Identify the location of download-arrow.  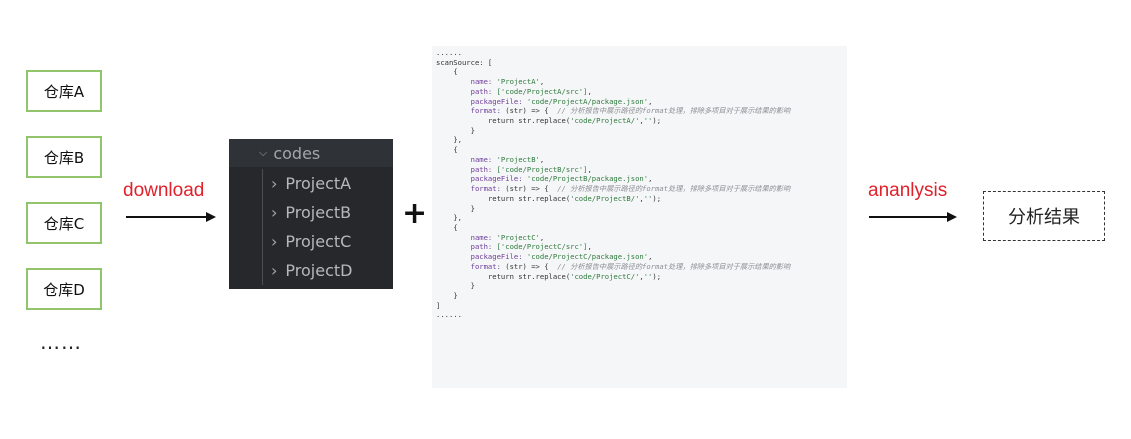
(171, 217).